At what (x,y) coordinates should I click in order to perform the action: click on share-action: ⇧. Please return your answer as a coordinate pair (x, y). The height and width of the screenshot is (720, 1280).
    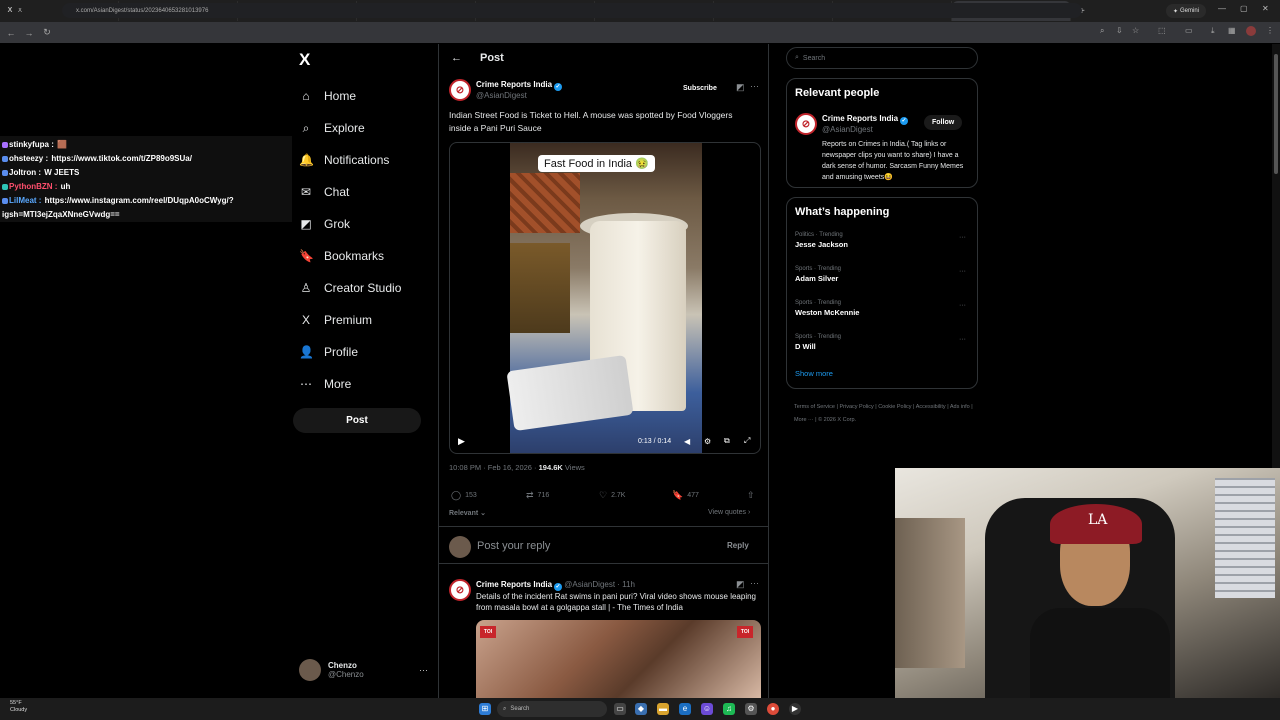
    Looking at the image, I should click on (751, 495).